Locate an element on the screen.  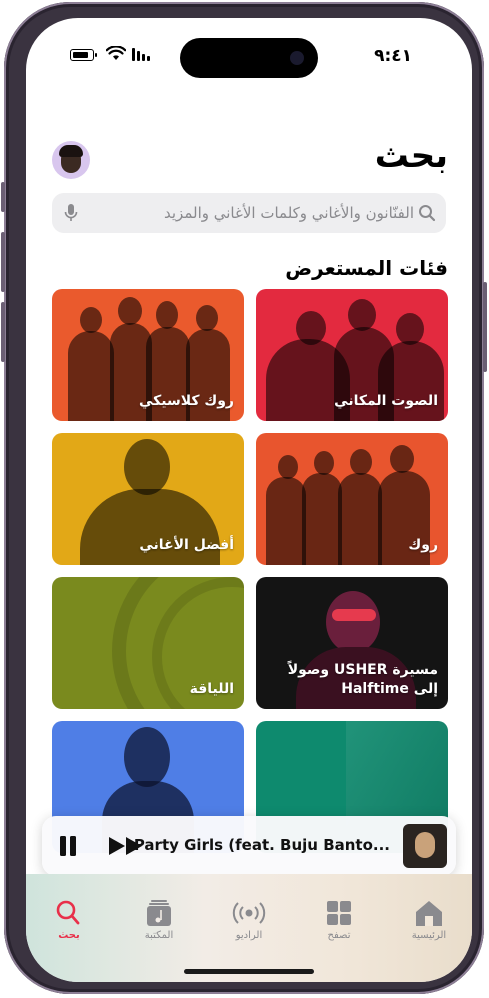
category-label: روك is located at coordinates (423, 545).